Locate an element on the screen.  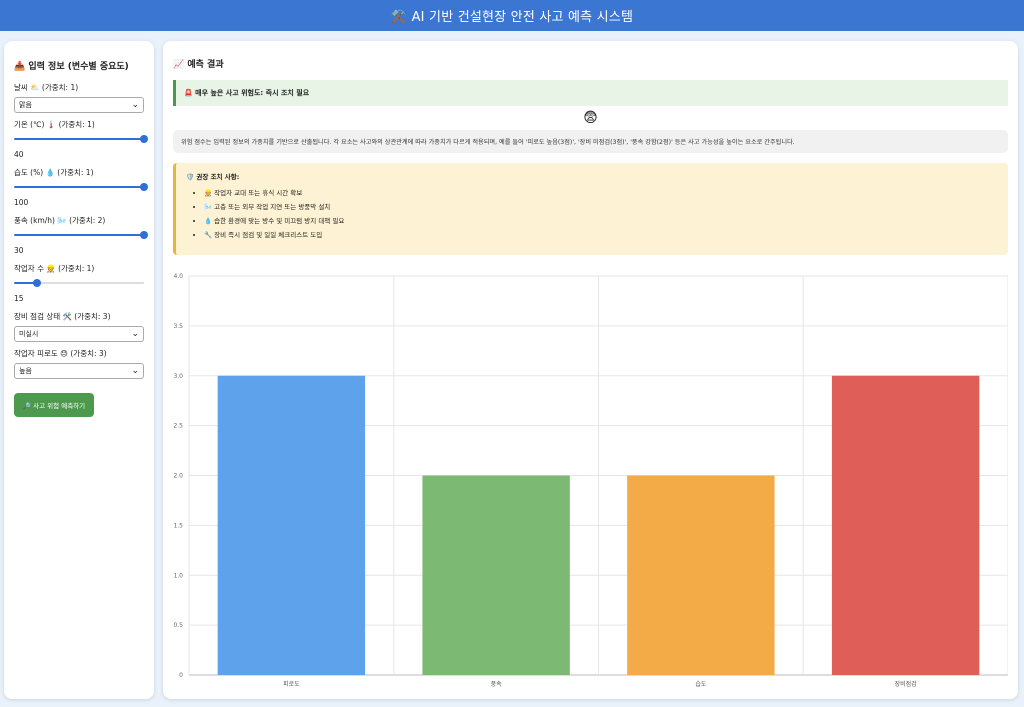
humidity-slider is located at coordinates (81, 187).